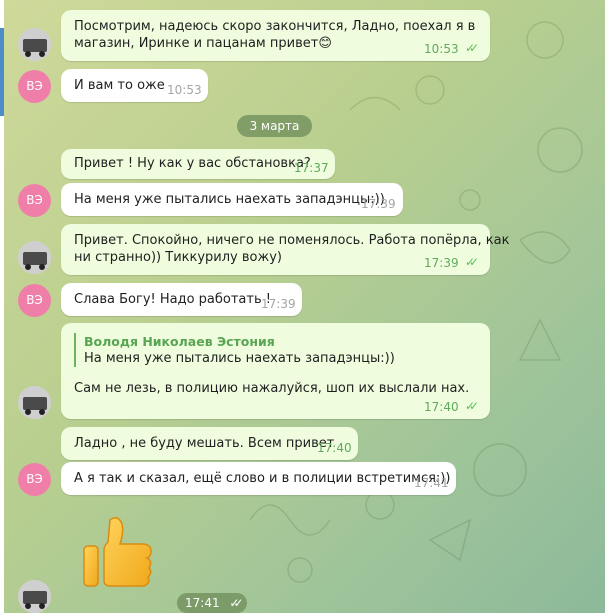  What do you see at coordinates (204, 443) in the screenshot?
I see `message-text: Ладно , не буду мешать. Всем привет` at bounding box center [204, 443].